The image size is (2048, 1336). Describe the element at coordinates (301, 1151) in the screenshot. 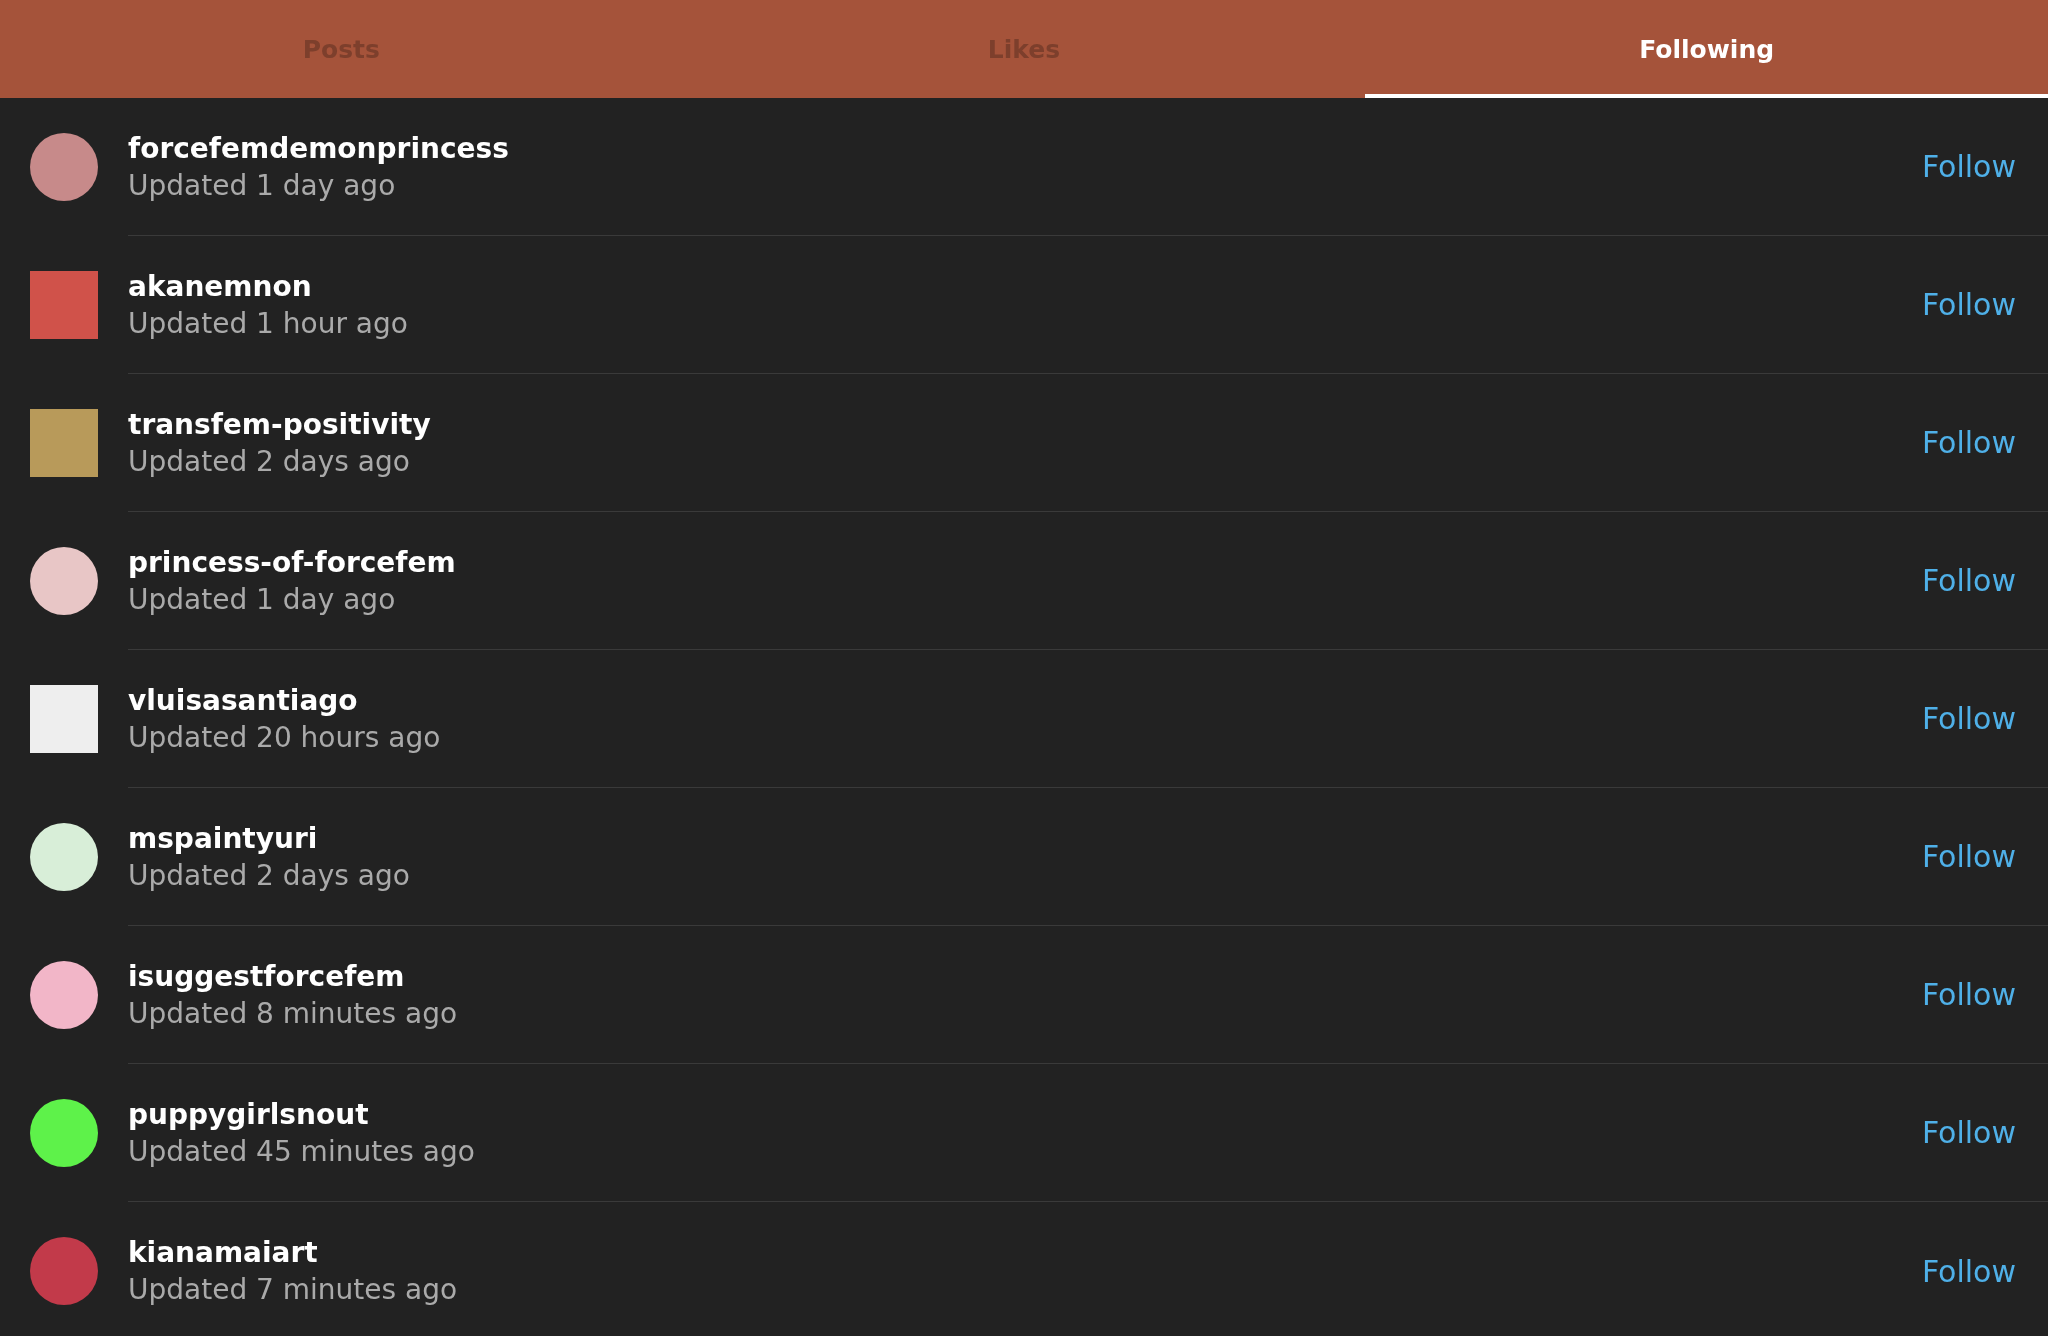

I see `updated-time: Updated 45 minutes ago` at that location.